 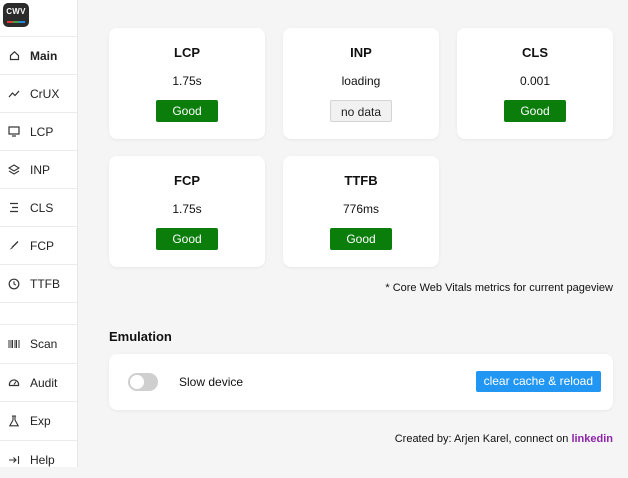 What do you see at coordinates (14, 56) in the screenshot?
I see `home-icon` at bounding box center [14, 56].